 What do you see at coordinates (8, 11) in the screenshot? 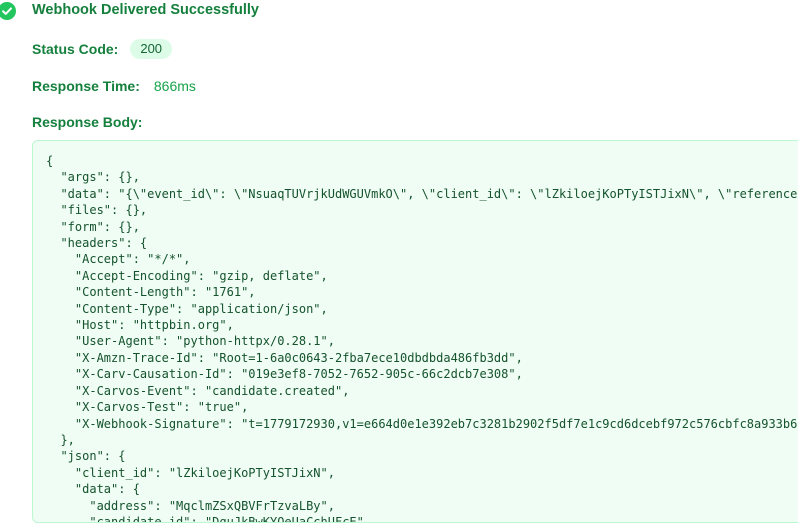
I see `check-circle-icon` at bounding box center [8, 11].